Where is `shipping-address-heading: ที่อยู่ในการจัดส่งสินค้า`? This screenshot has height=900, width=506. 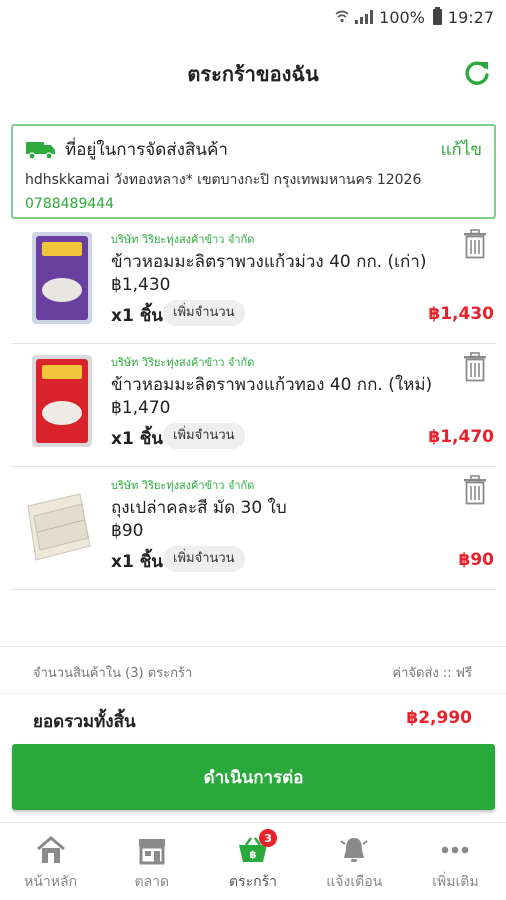 shipping-address-heading: ที่อยู่ในการจัดส่งสินค้า is located at coordinates (126, 149).